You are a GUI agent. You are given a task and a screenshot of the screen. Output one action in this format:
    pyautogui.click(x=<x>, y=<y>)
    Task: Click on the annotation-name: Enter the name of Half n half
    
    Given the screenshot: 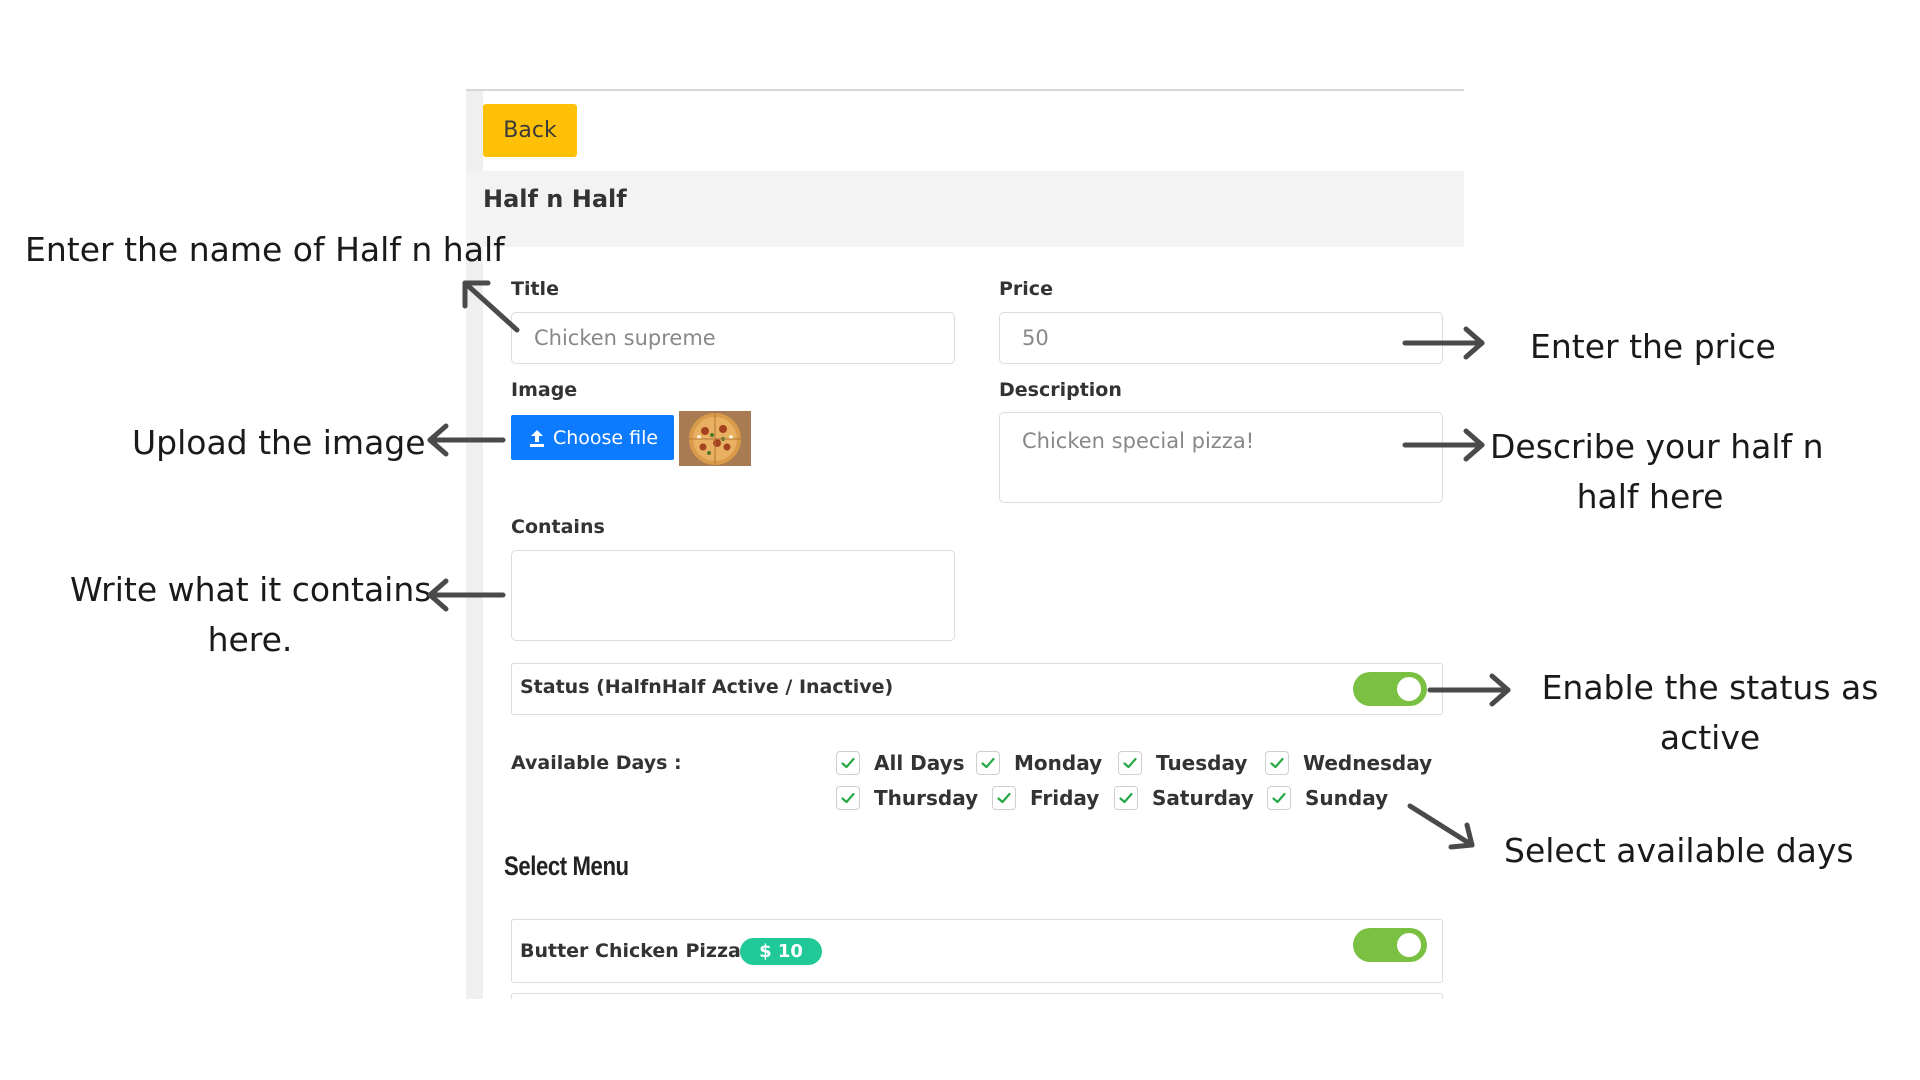 What is the action you would take?
    pyautogui.click(x=265, y=249)
    